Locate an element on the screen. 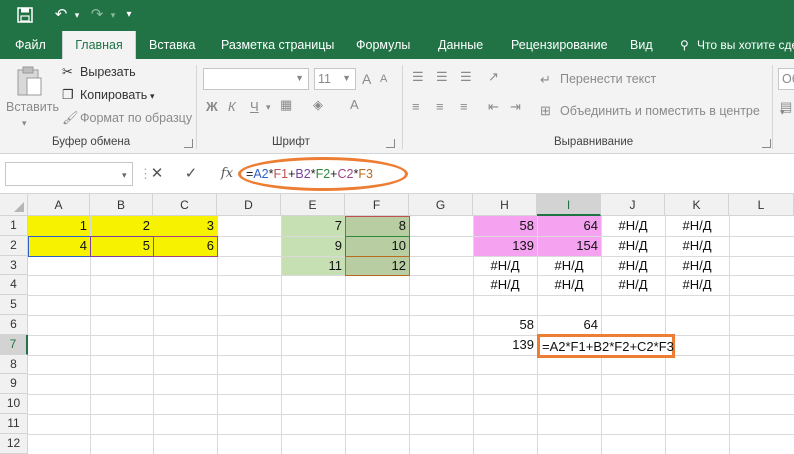  column-header-i: I is located at coordinates (569, 205).